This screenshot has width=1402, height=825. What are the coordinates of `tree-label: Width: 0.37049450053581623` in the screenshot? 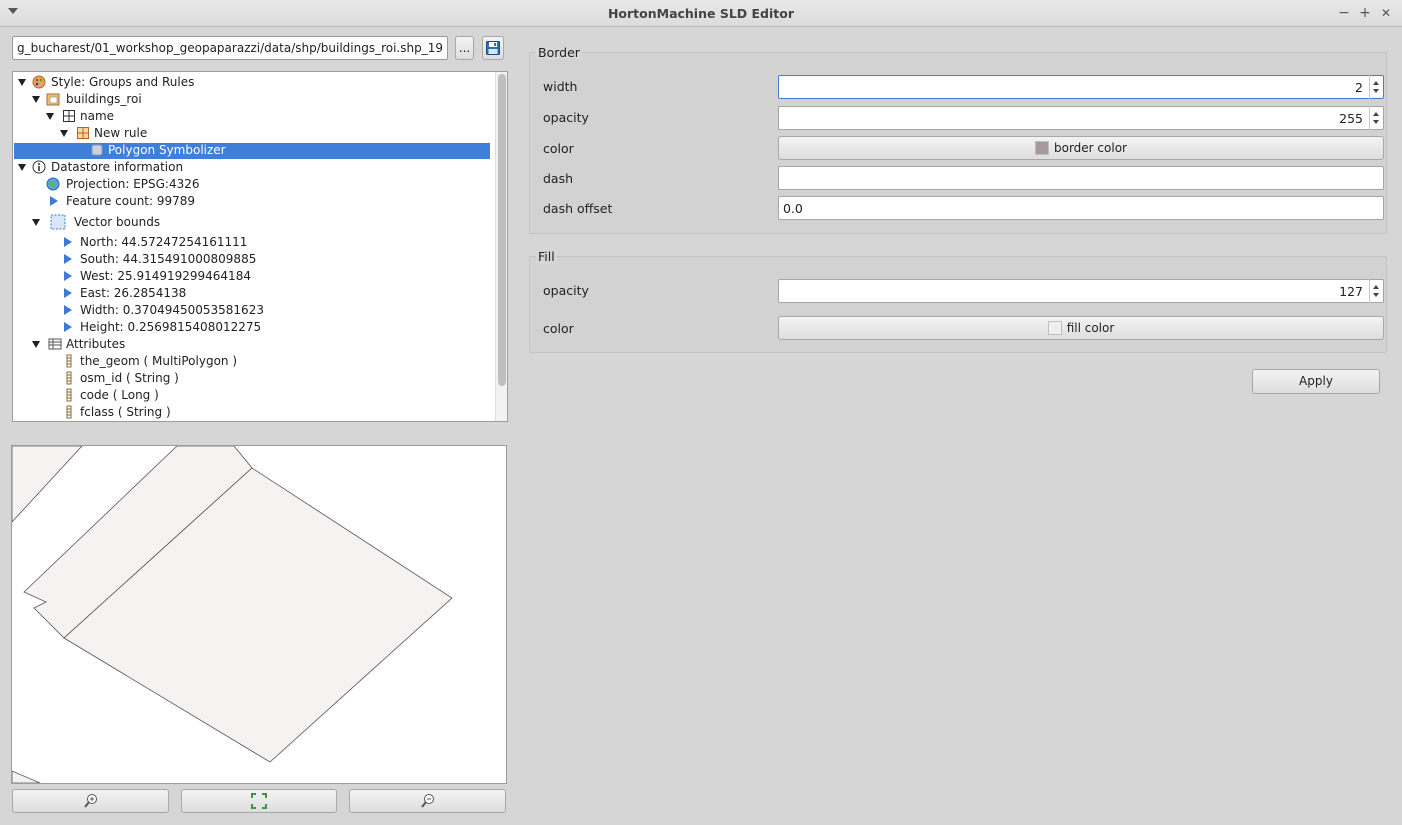 It's located at (172, 310).